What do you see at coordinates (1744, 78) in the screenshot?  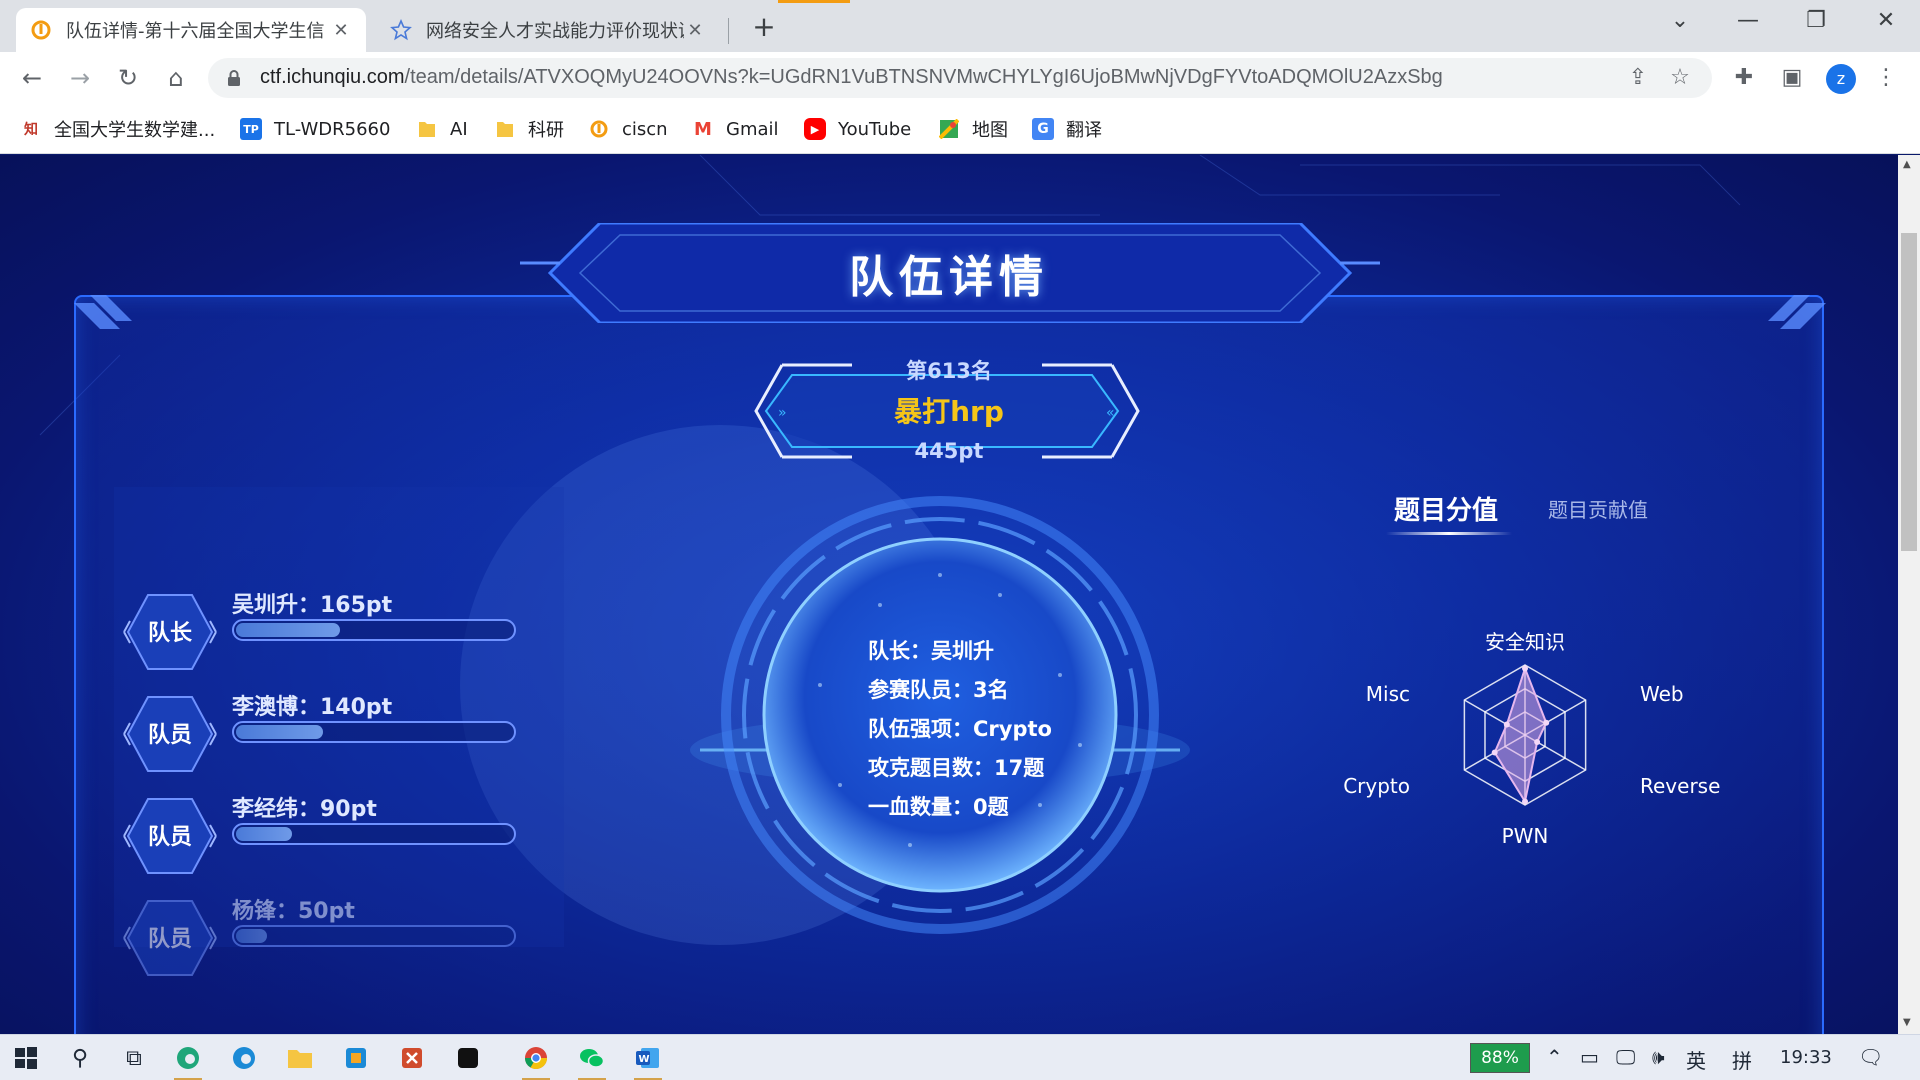 I see `extensions-icon: ✚` at bounding box center [1744, 78].